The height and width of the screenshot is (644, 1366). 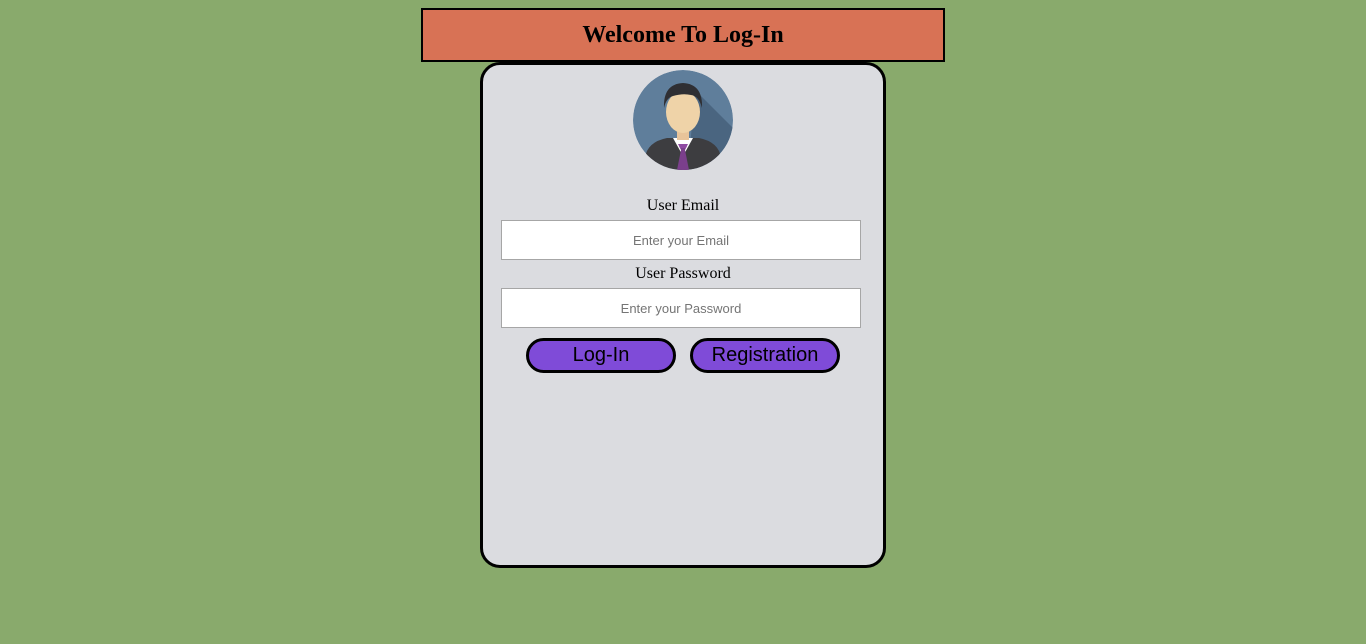 I want to click on page-header: Welcome To Log-In, so click(x=683, y=35).